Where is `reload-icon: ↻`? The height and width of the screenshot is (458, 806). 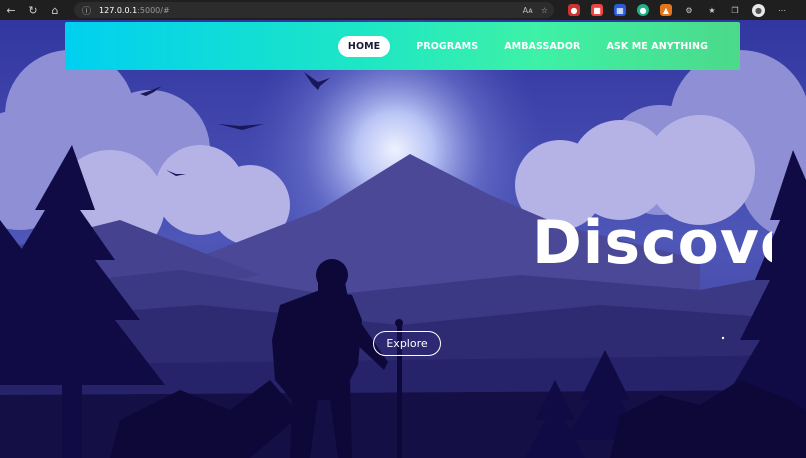
reload-icon: ↻ is located at coordinates (33, 10).